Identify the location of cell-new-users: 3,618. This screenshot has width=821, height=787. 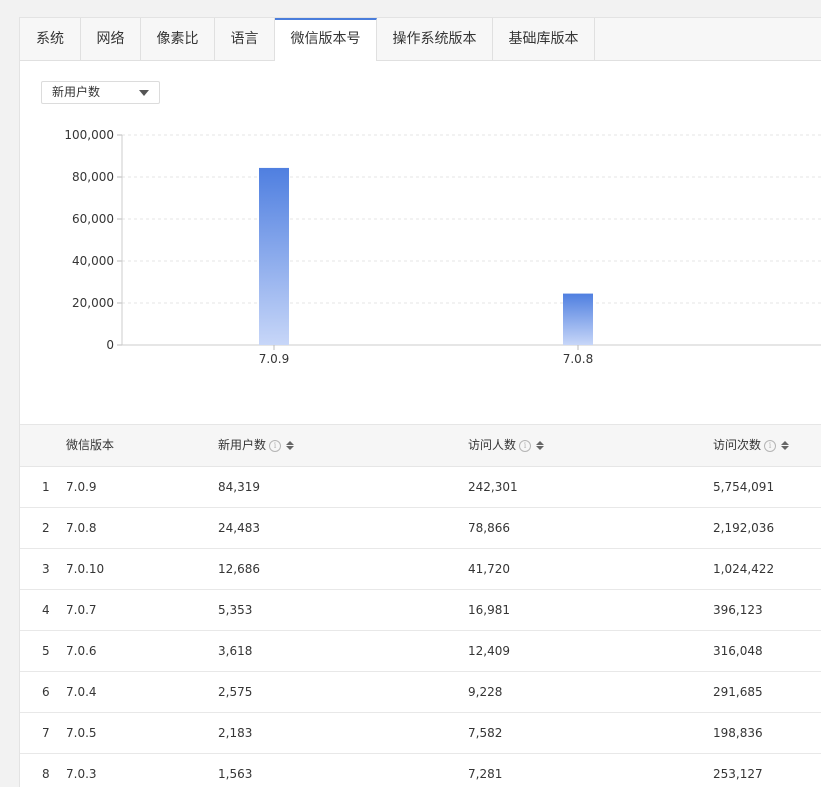
(235, 651).